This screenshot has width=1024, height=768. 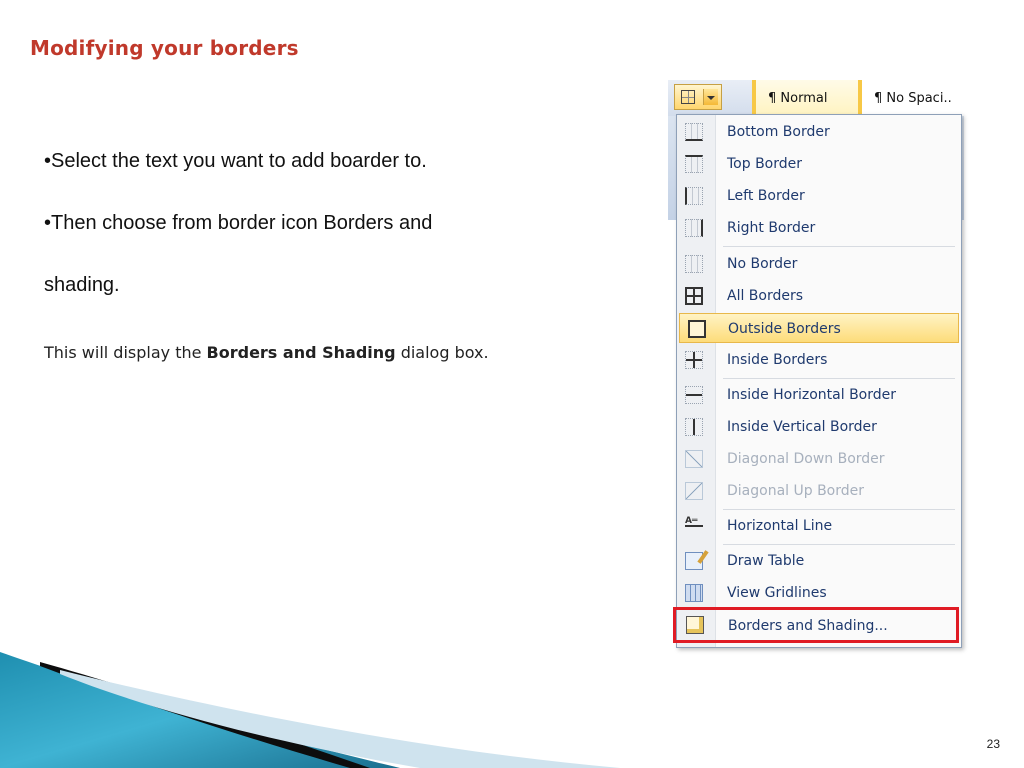 What do you see at coordinates (784, 329) in the screenshot?
I see `menu-item-label: Outside Borders` at bounding box center [784, 329].